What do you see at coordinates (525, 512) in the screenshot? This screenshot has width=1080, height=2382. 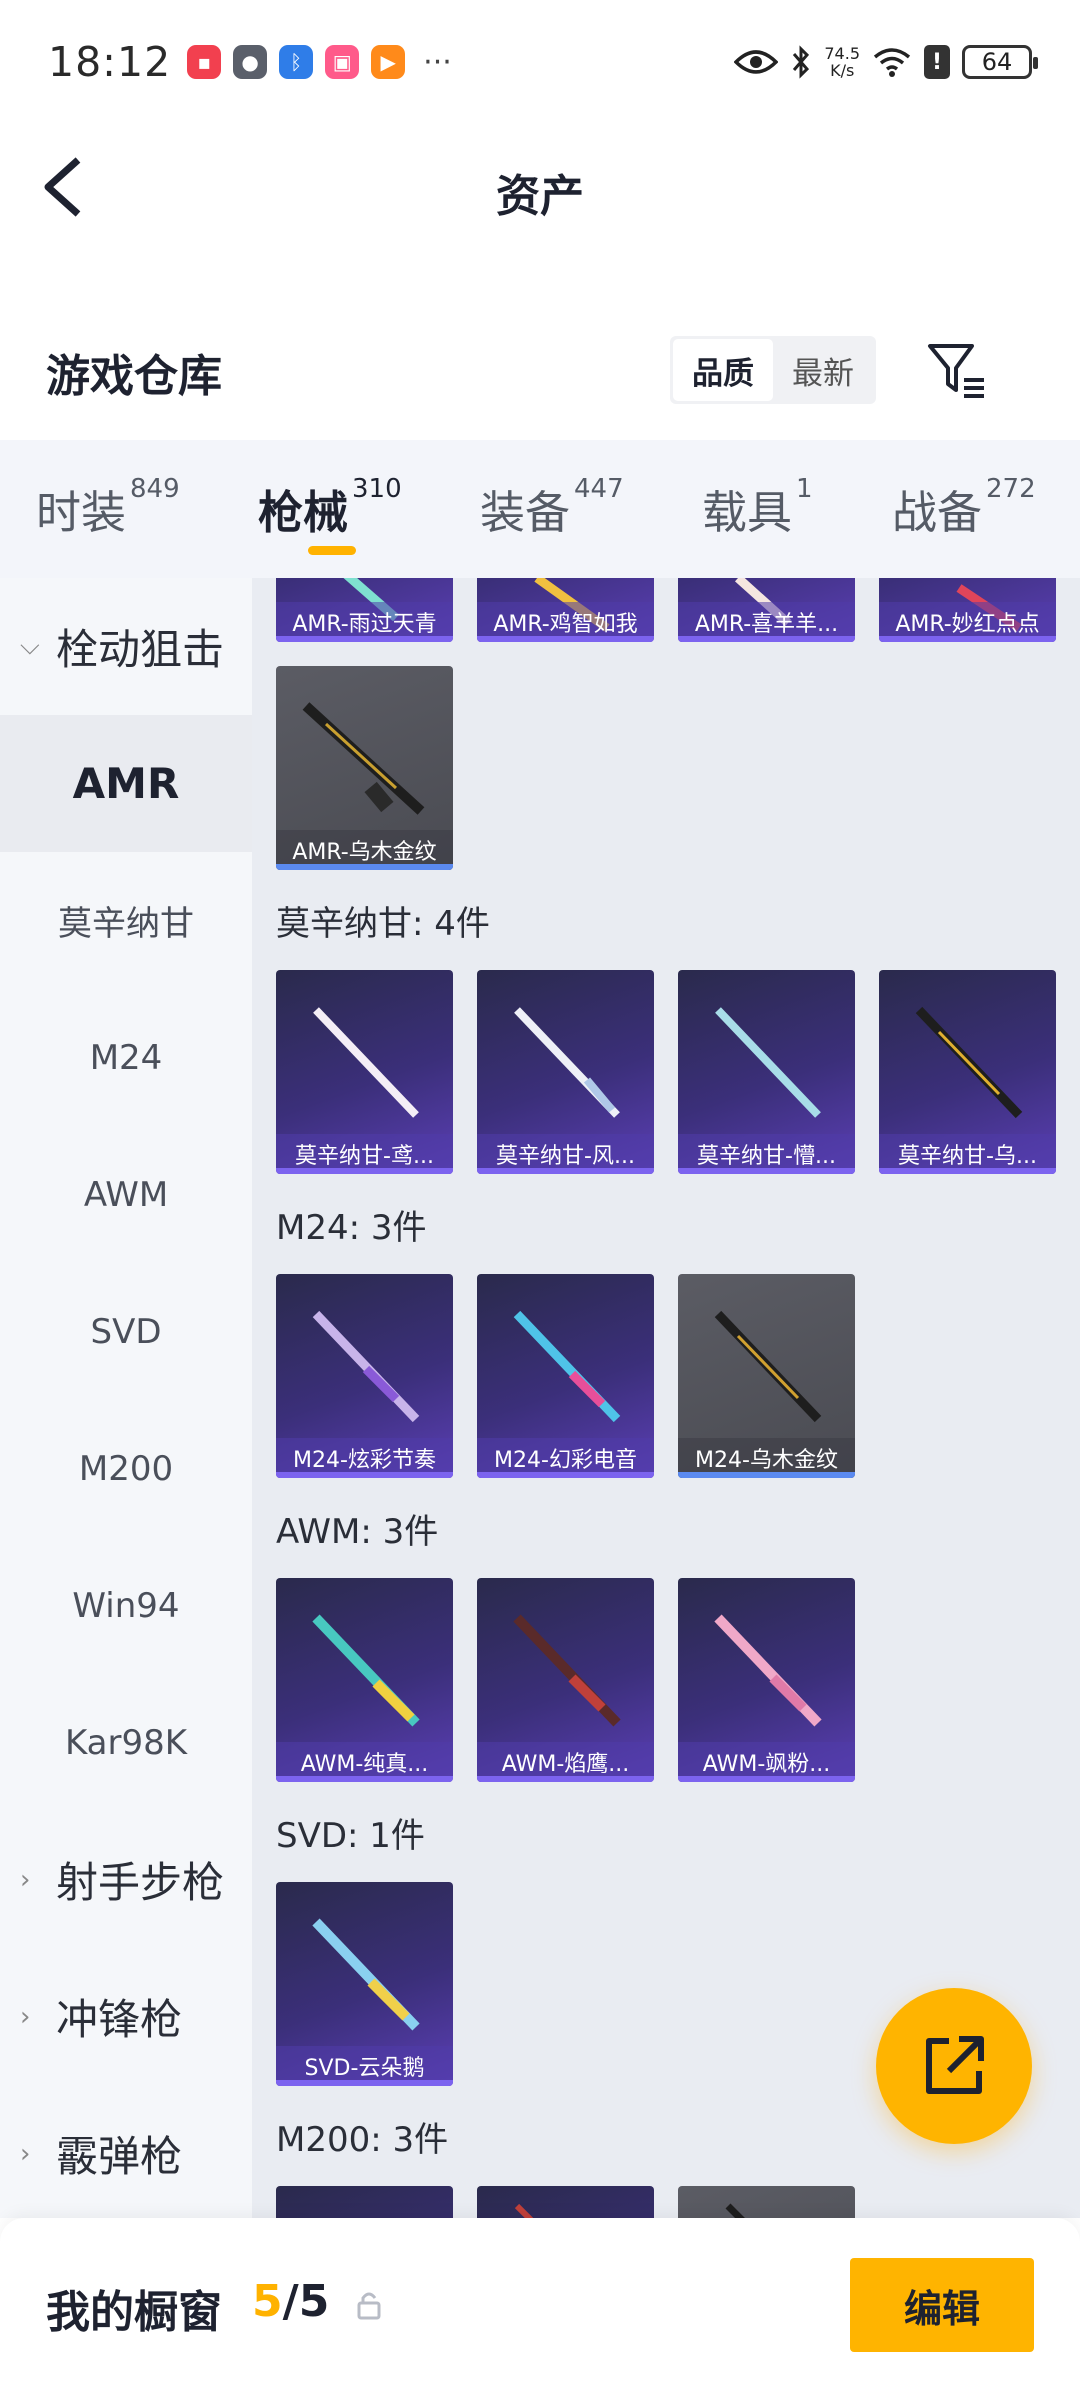 I see `tab-label: 装备` at bounding box center [525, 512].